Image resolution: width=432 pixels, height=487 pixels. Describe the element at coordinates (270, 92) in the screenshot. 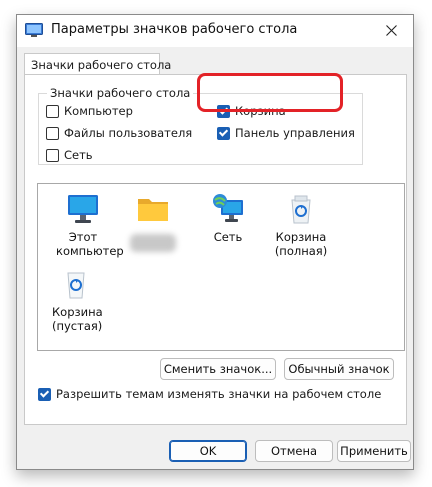

I see `highlight-annotation` at that location.